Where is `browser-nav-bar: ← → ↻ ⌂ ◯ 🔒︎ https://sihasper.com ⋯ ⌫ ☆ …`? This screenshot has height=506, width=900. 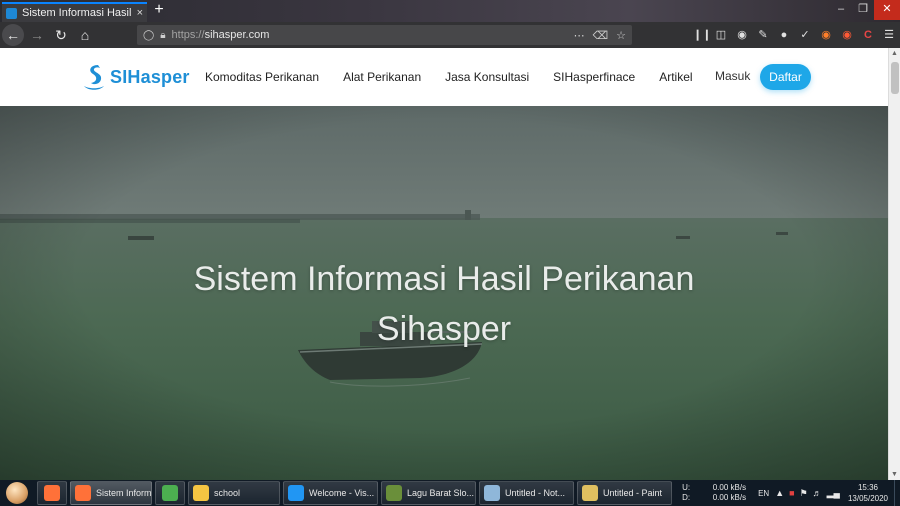 browser-nav-bar: ← → ↻ ⌂ ◯ 🔒︎ https://sihasper.com ⋯ ⌫ ☆ … is located at coordinates (450, 35).